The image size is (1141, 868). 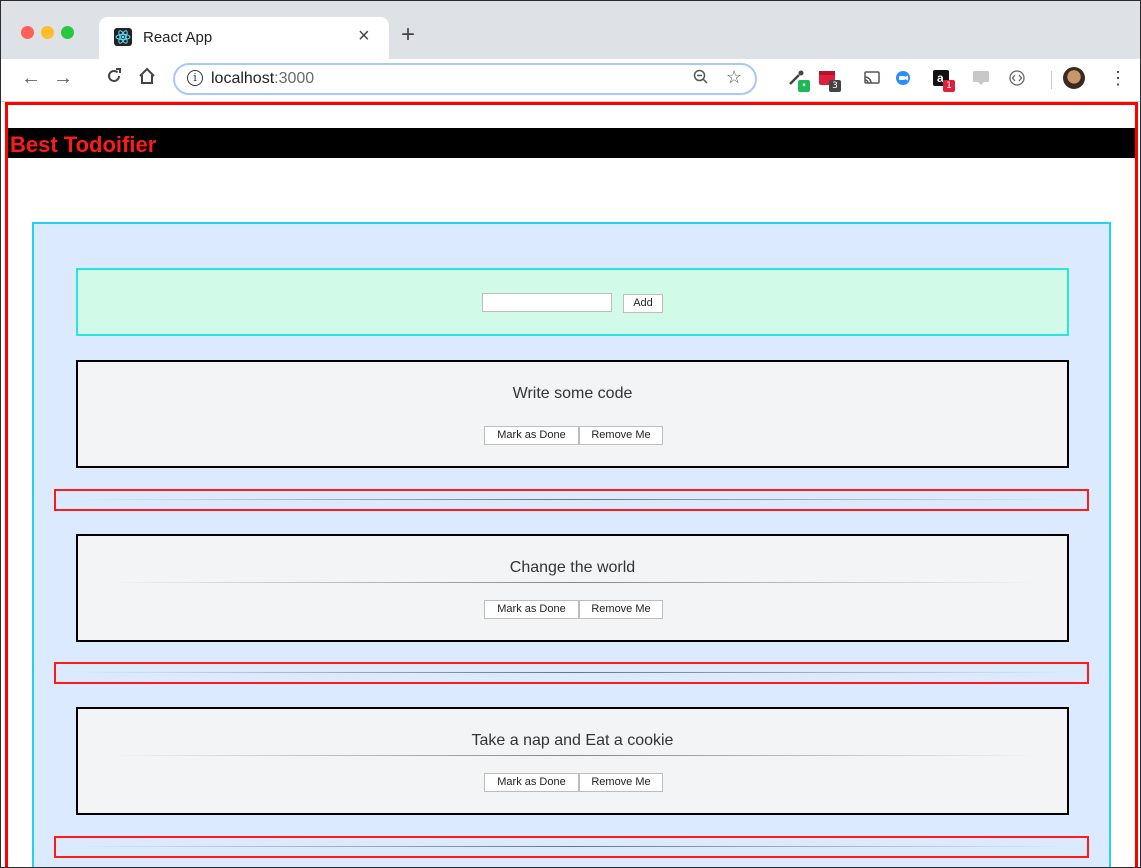 What do you see at coordinates (294, 78) in the screenshot?
I see `url-port: :3000` at bounding box center [294, 78].